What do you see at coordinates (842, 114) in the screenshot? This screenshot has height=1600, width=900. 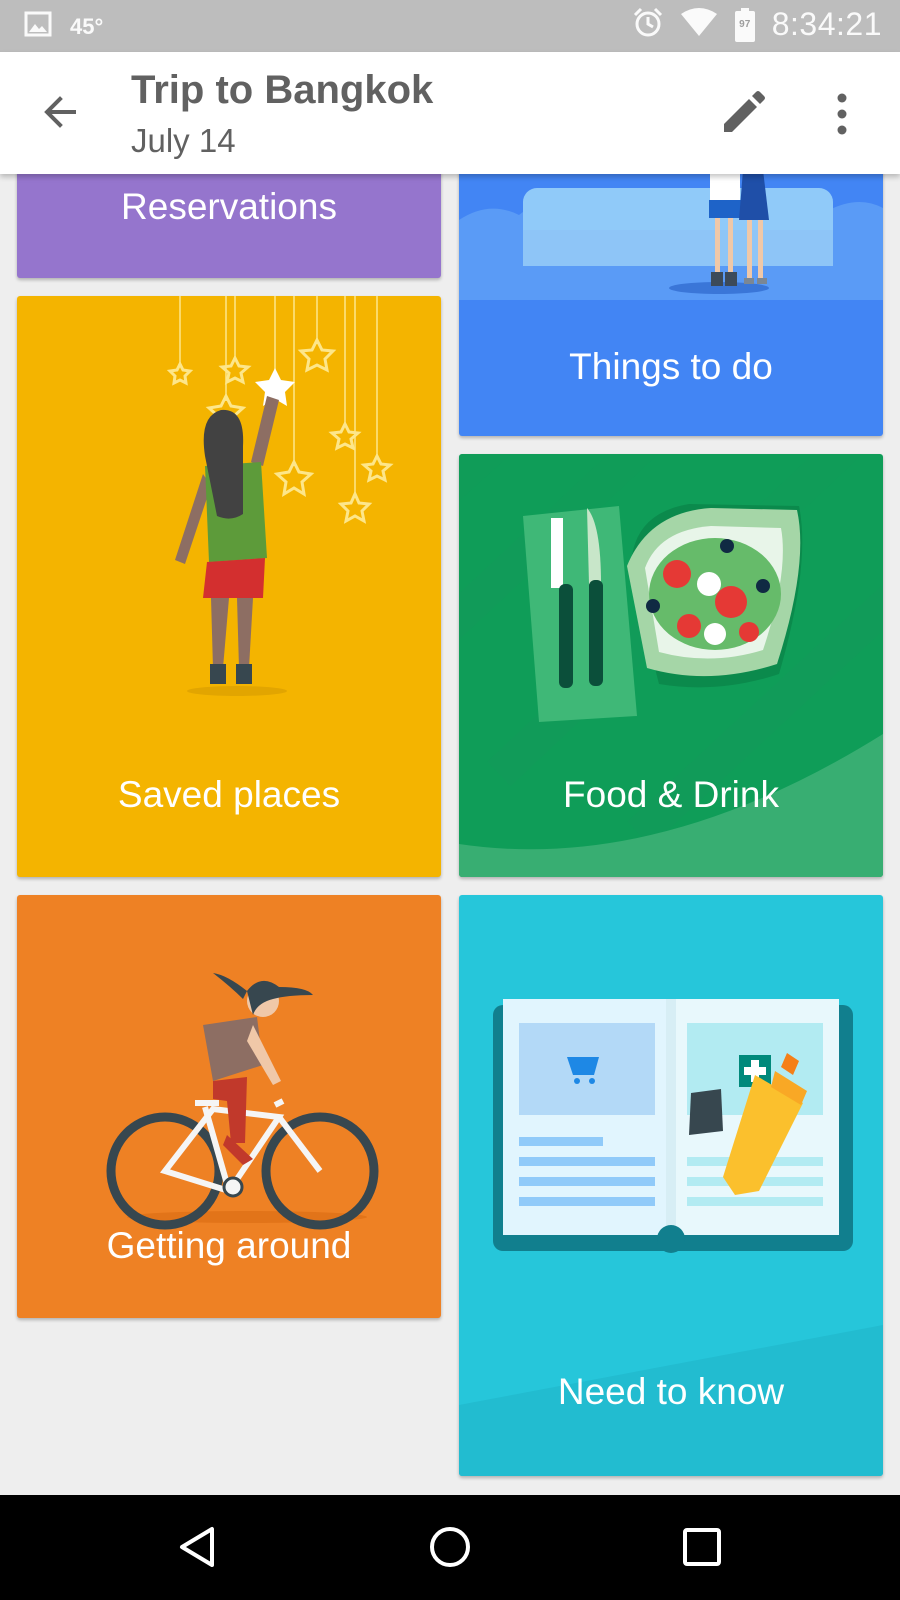 I see `more-vert-icon` at bounding box center [842, 114].